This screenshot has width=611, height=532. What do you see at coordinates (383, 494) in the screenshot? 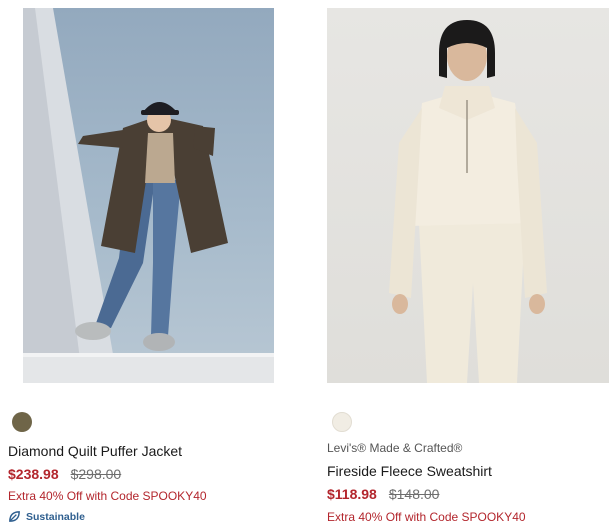
I see `price-row: $118.98 $148.00` at bounding box center [383, 494].